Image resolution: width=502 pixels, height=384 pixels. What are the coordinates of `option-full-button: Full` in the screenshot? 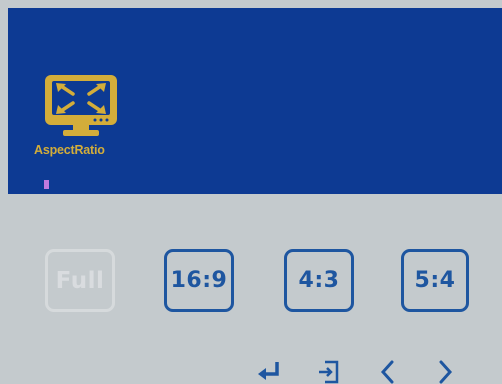 It's located at (80, 280).